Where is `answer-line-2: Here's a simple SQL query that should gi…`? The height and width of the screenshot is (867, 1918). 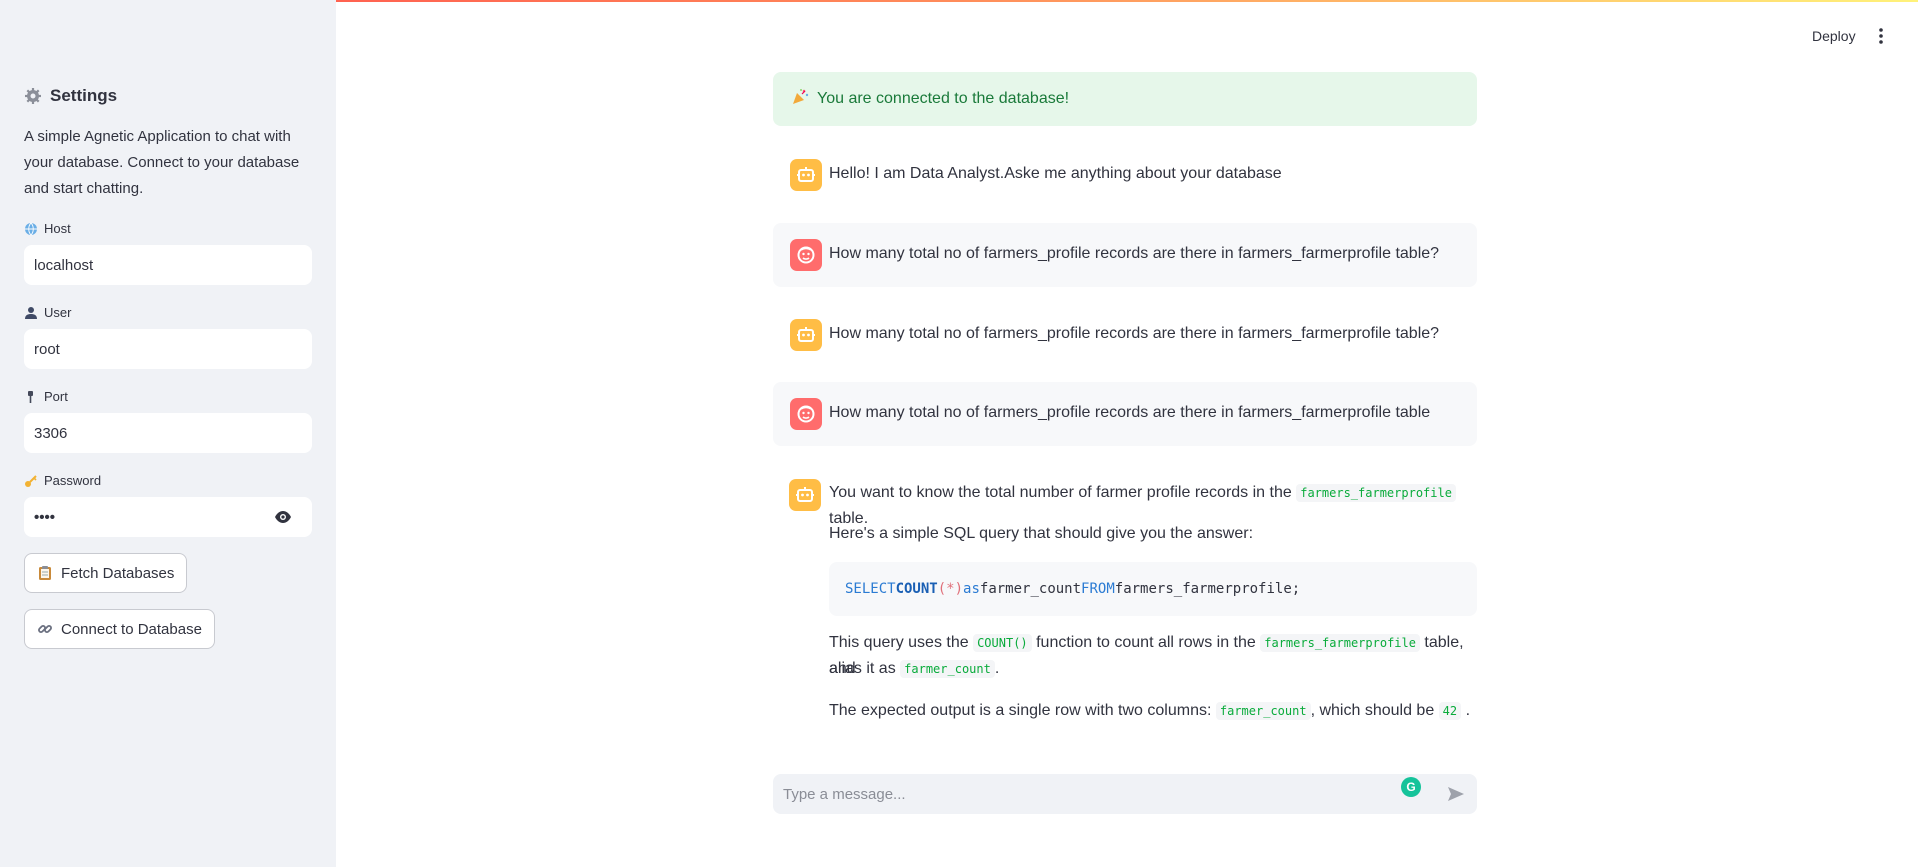 answer-line-2: Here's a simple SQL query that should gi… is located at coordinates (1041, 533).